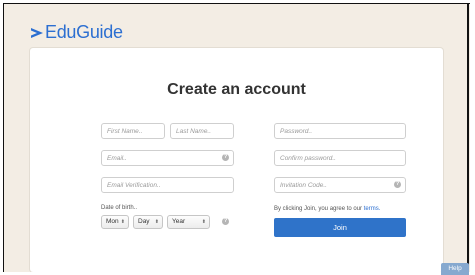 The image size is (475, 275). I want to click on brand-logo: EduGuide, so click(76, 32).